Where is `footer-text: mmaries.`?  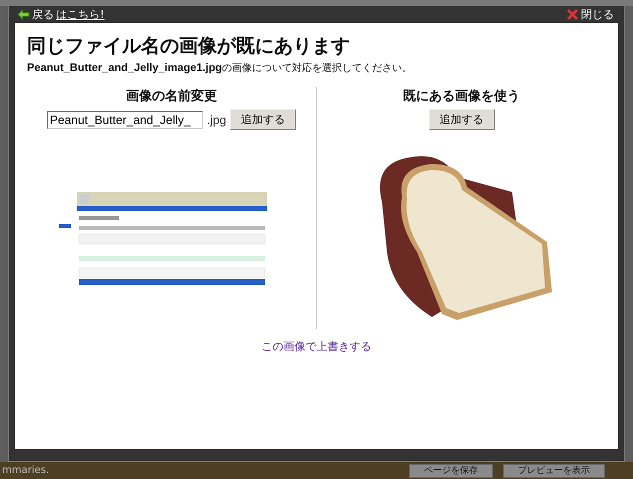 footer-text: mmaries. is located at coordinates (26, 470).